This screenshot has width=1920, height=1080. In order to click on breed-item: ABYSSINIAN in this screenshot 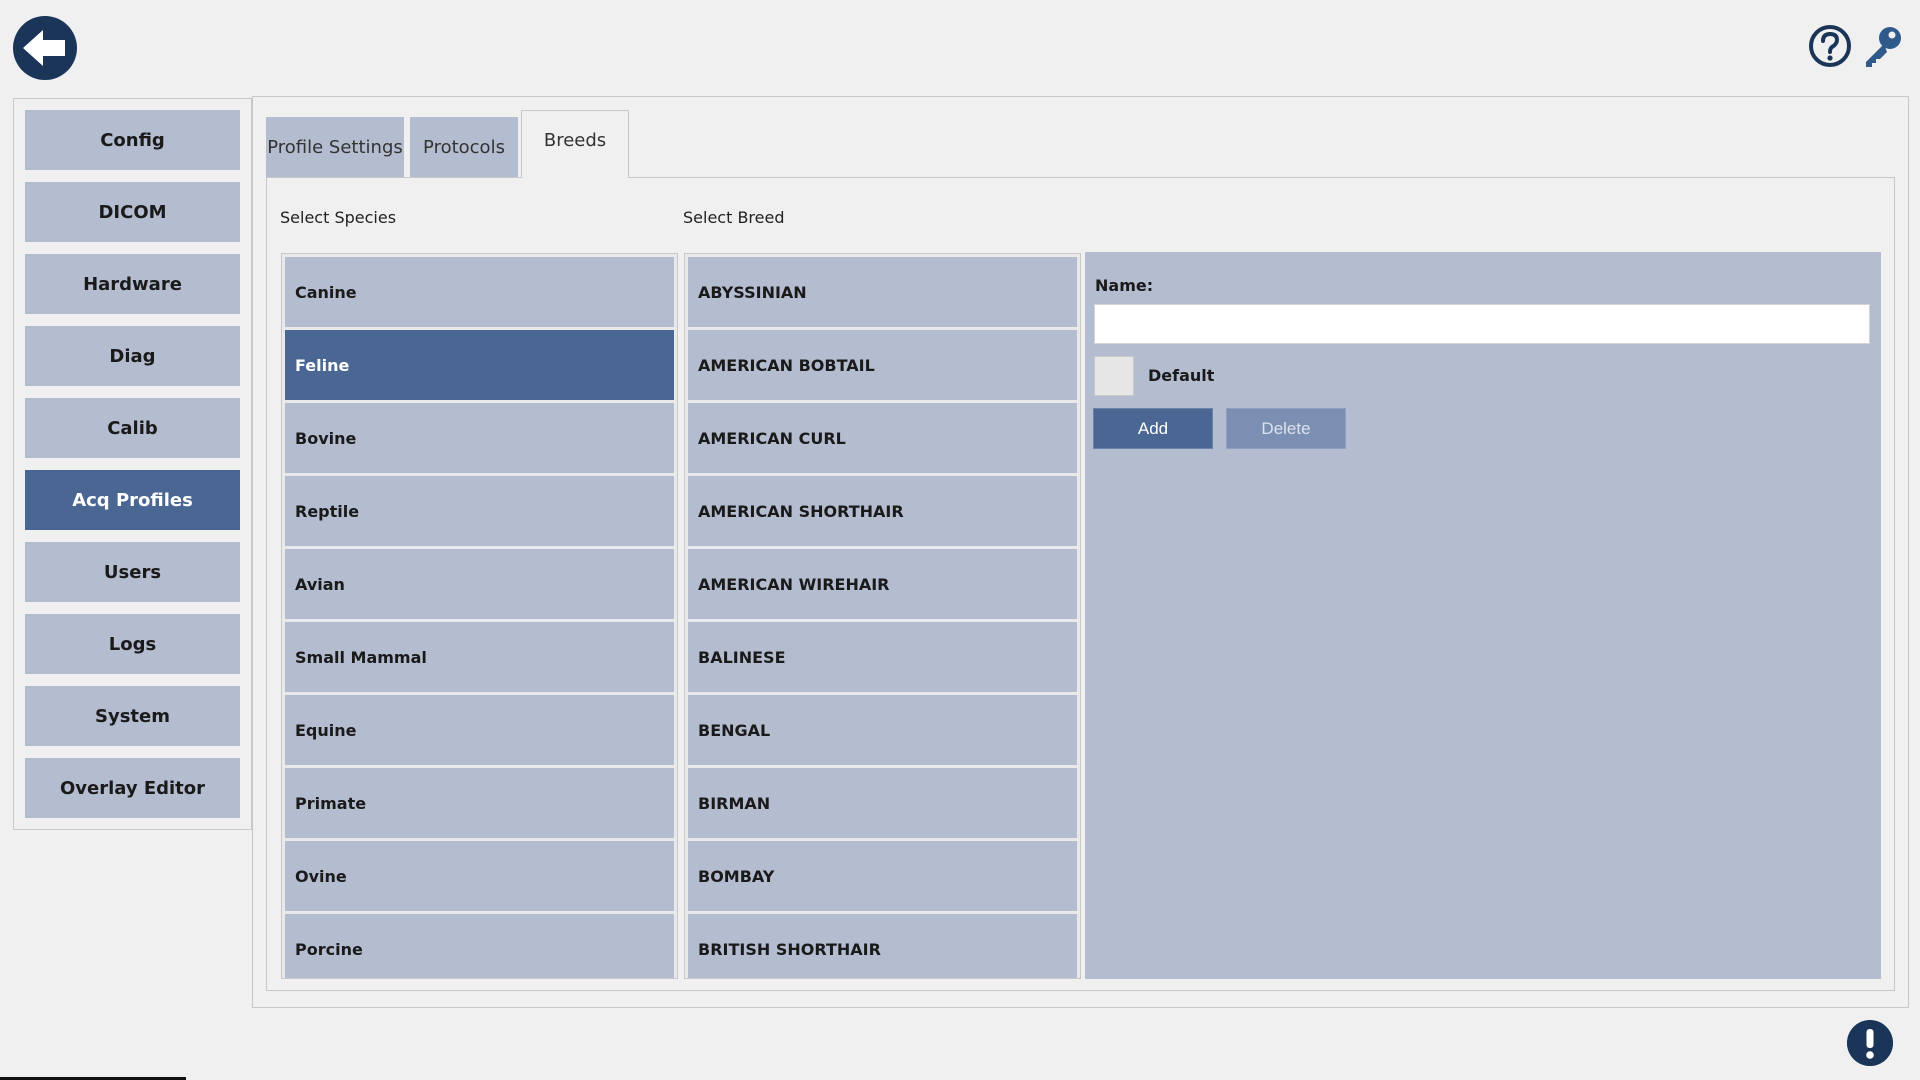, I will do `click(882, 292)`.